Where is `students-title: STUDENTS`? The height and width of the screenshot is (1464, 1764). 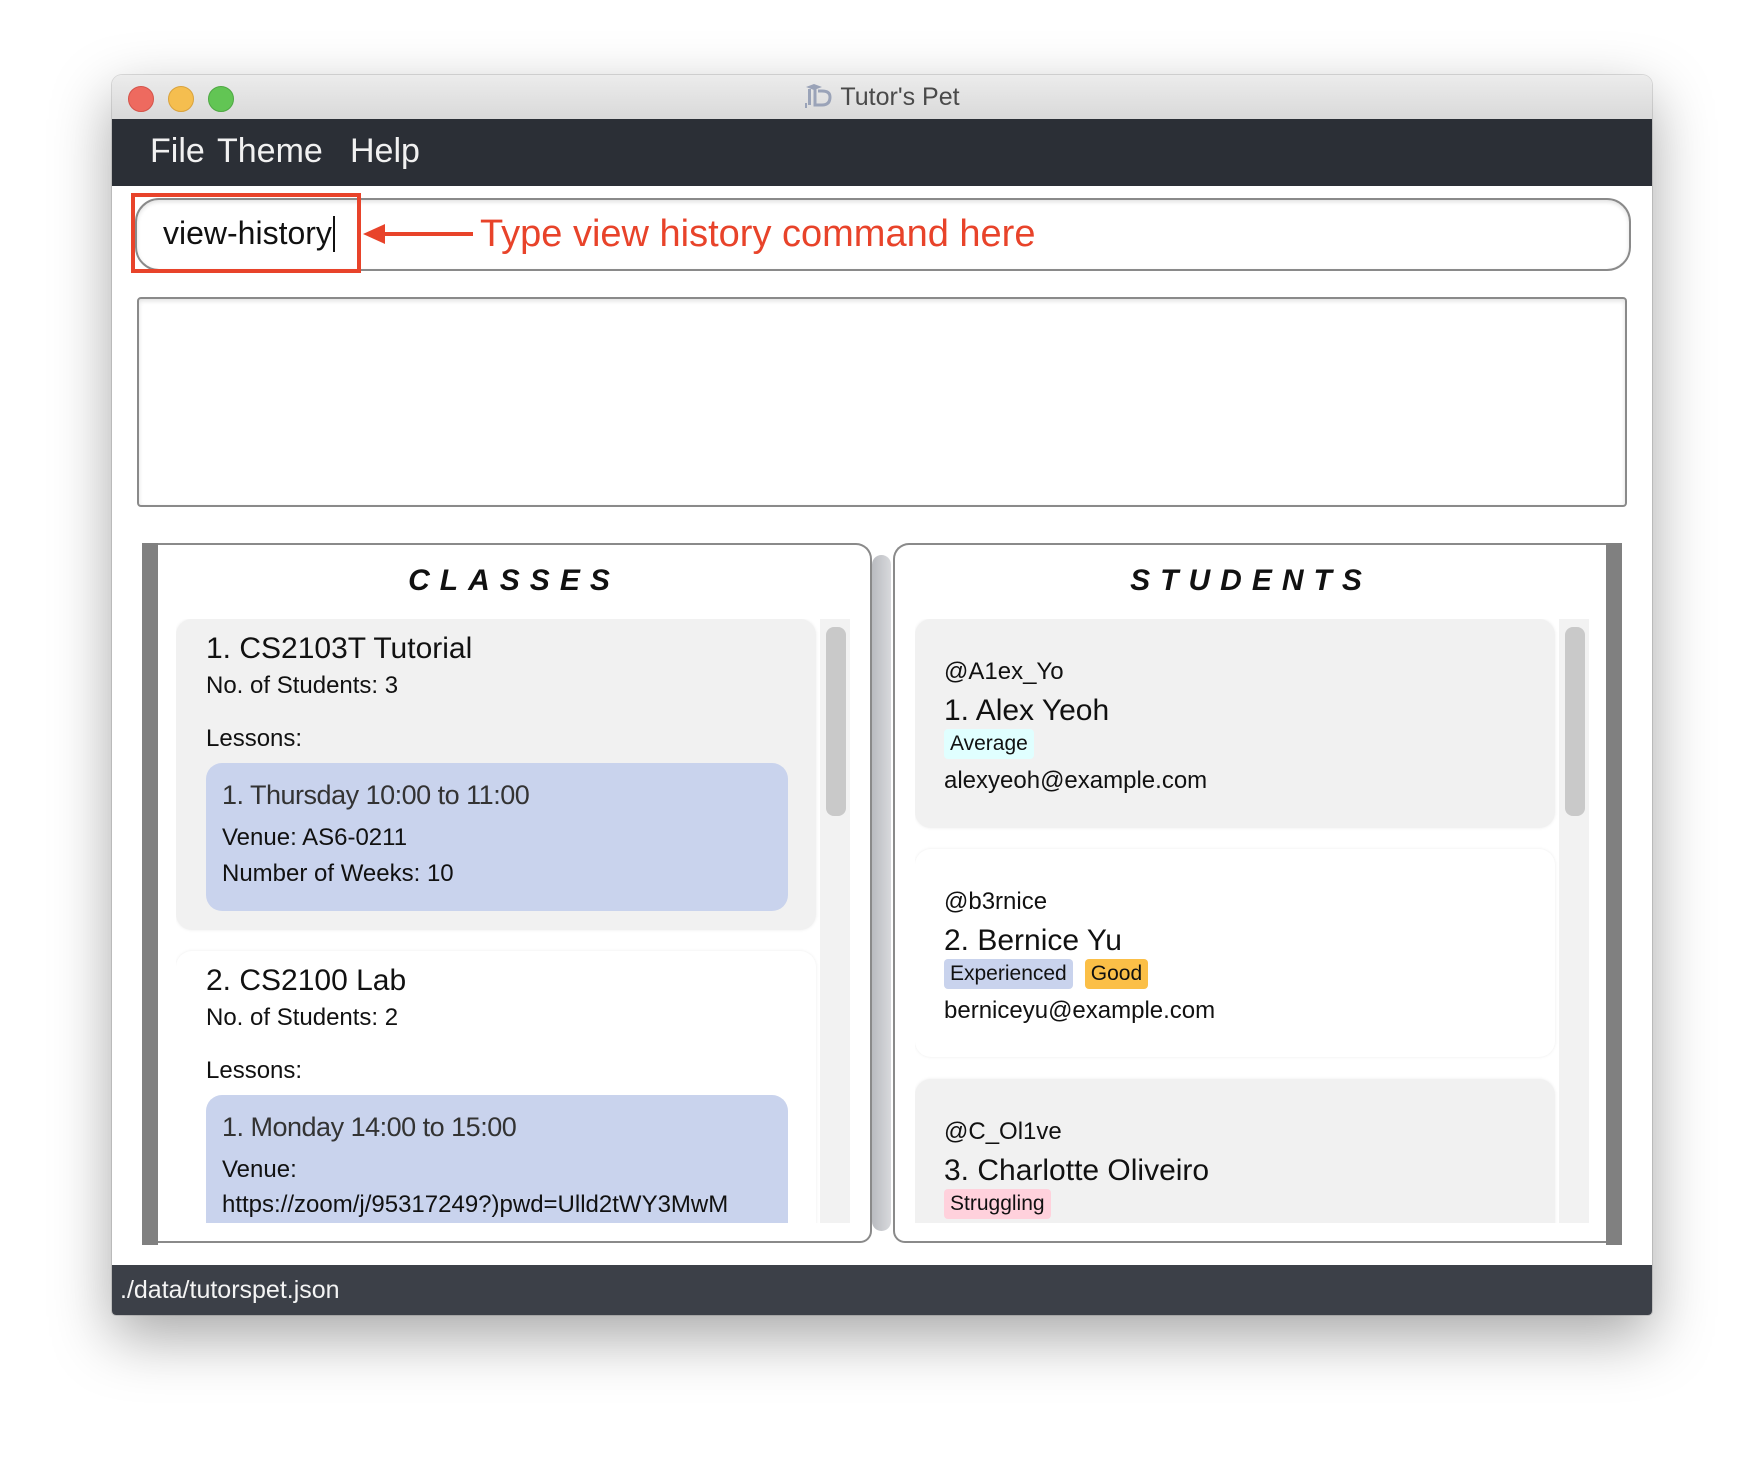
students-title: STUDENTS is located at coordinates (1251, 580).